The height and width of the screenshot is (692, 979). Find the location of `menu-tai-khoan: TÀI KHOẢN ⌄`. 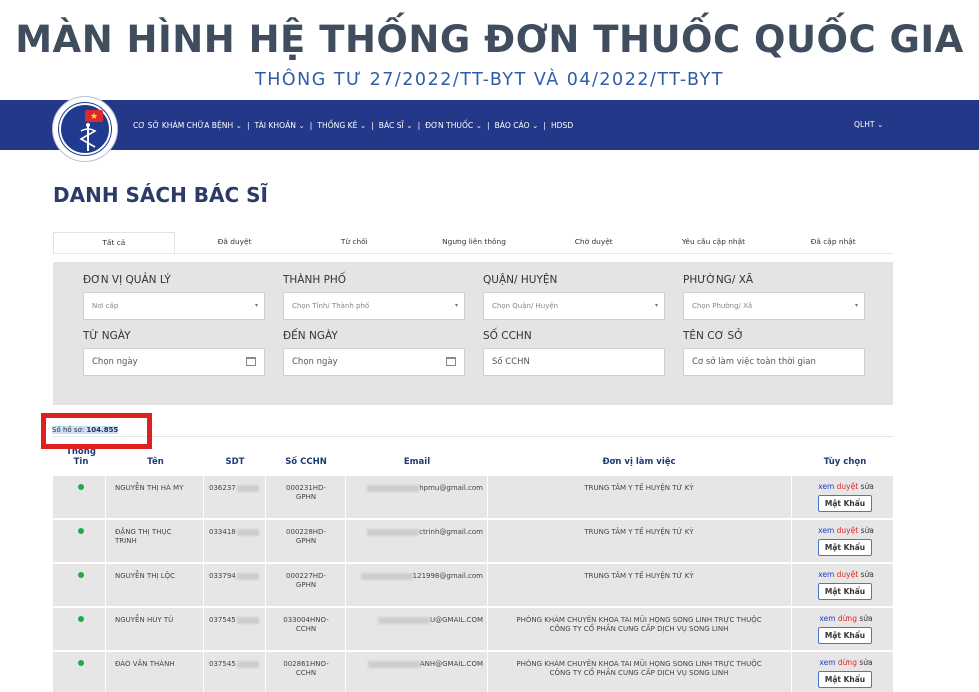

menu-tai-khoan: TÀI KHOẢN ⌄ is located at coordinates (280, 125).